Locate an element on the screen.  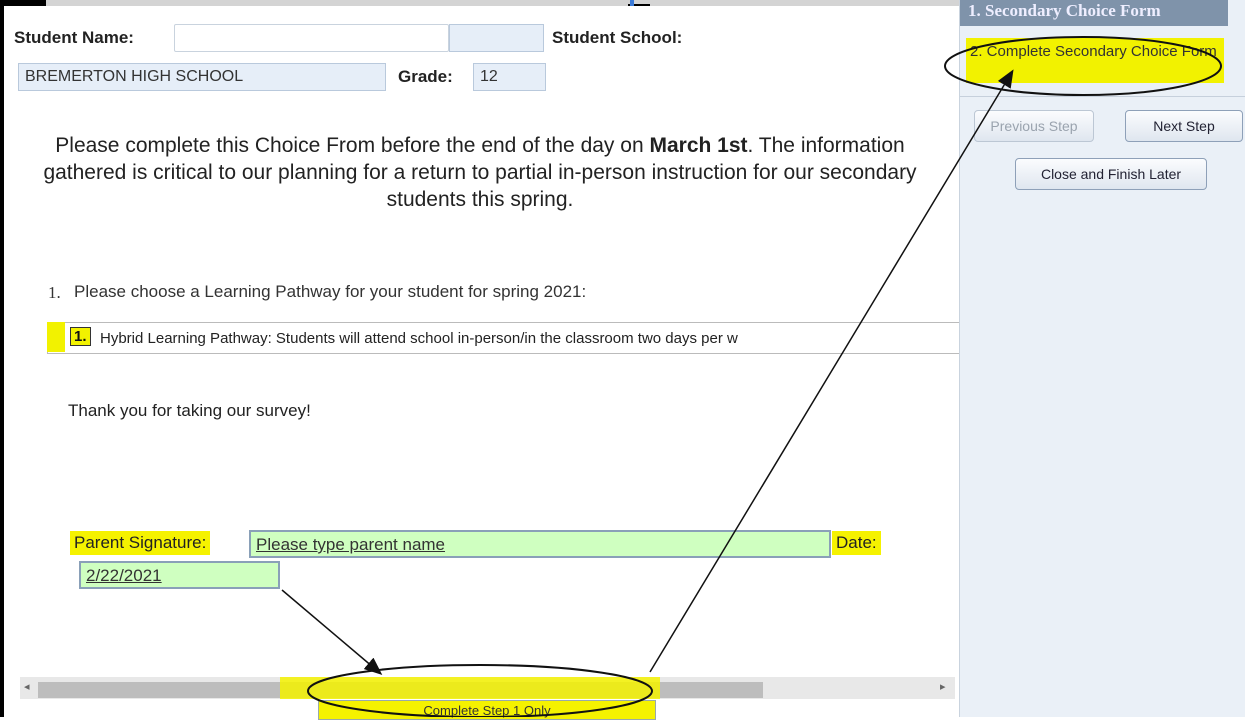
grade-label: Grade: is located at coordinates (425, 76).